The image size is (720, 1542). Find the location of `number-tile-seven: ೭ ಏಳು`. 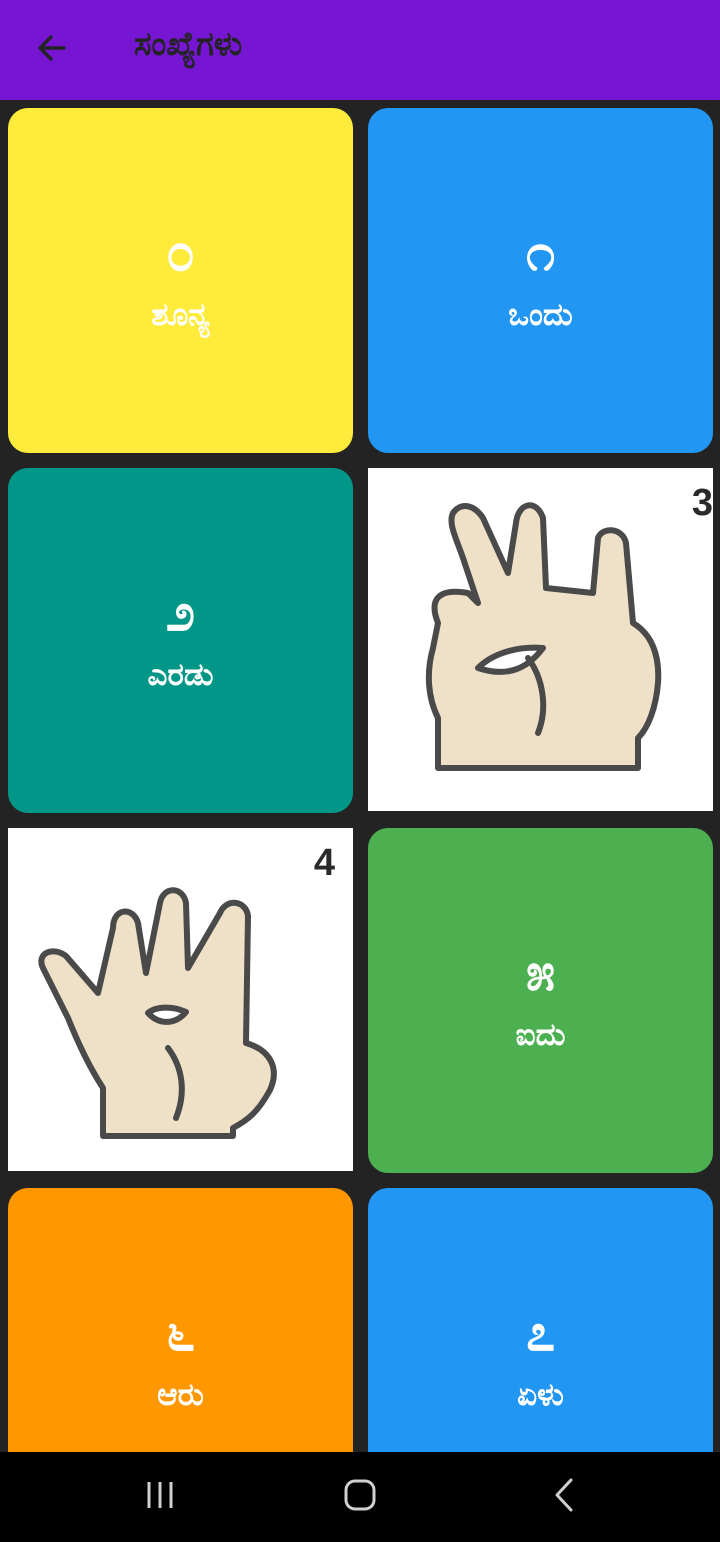

number-tile-seven: ೭ ಏಳು is located at coordinates (540, 1320).